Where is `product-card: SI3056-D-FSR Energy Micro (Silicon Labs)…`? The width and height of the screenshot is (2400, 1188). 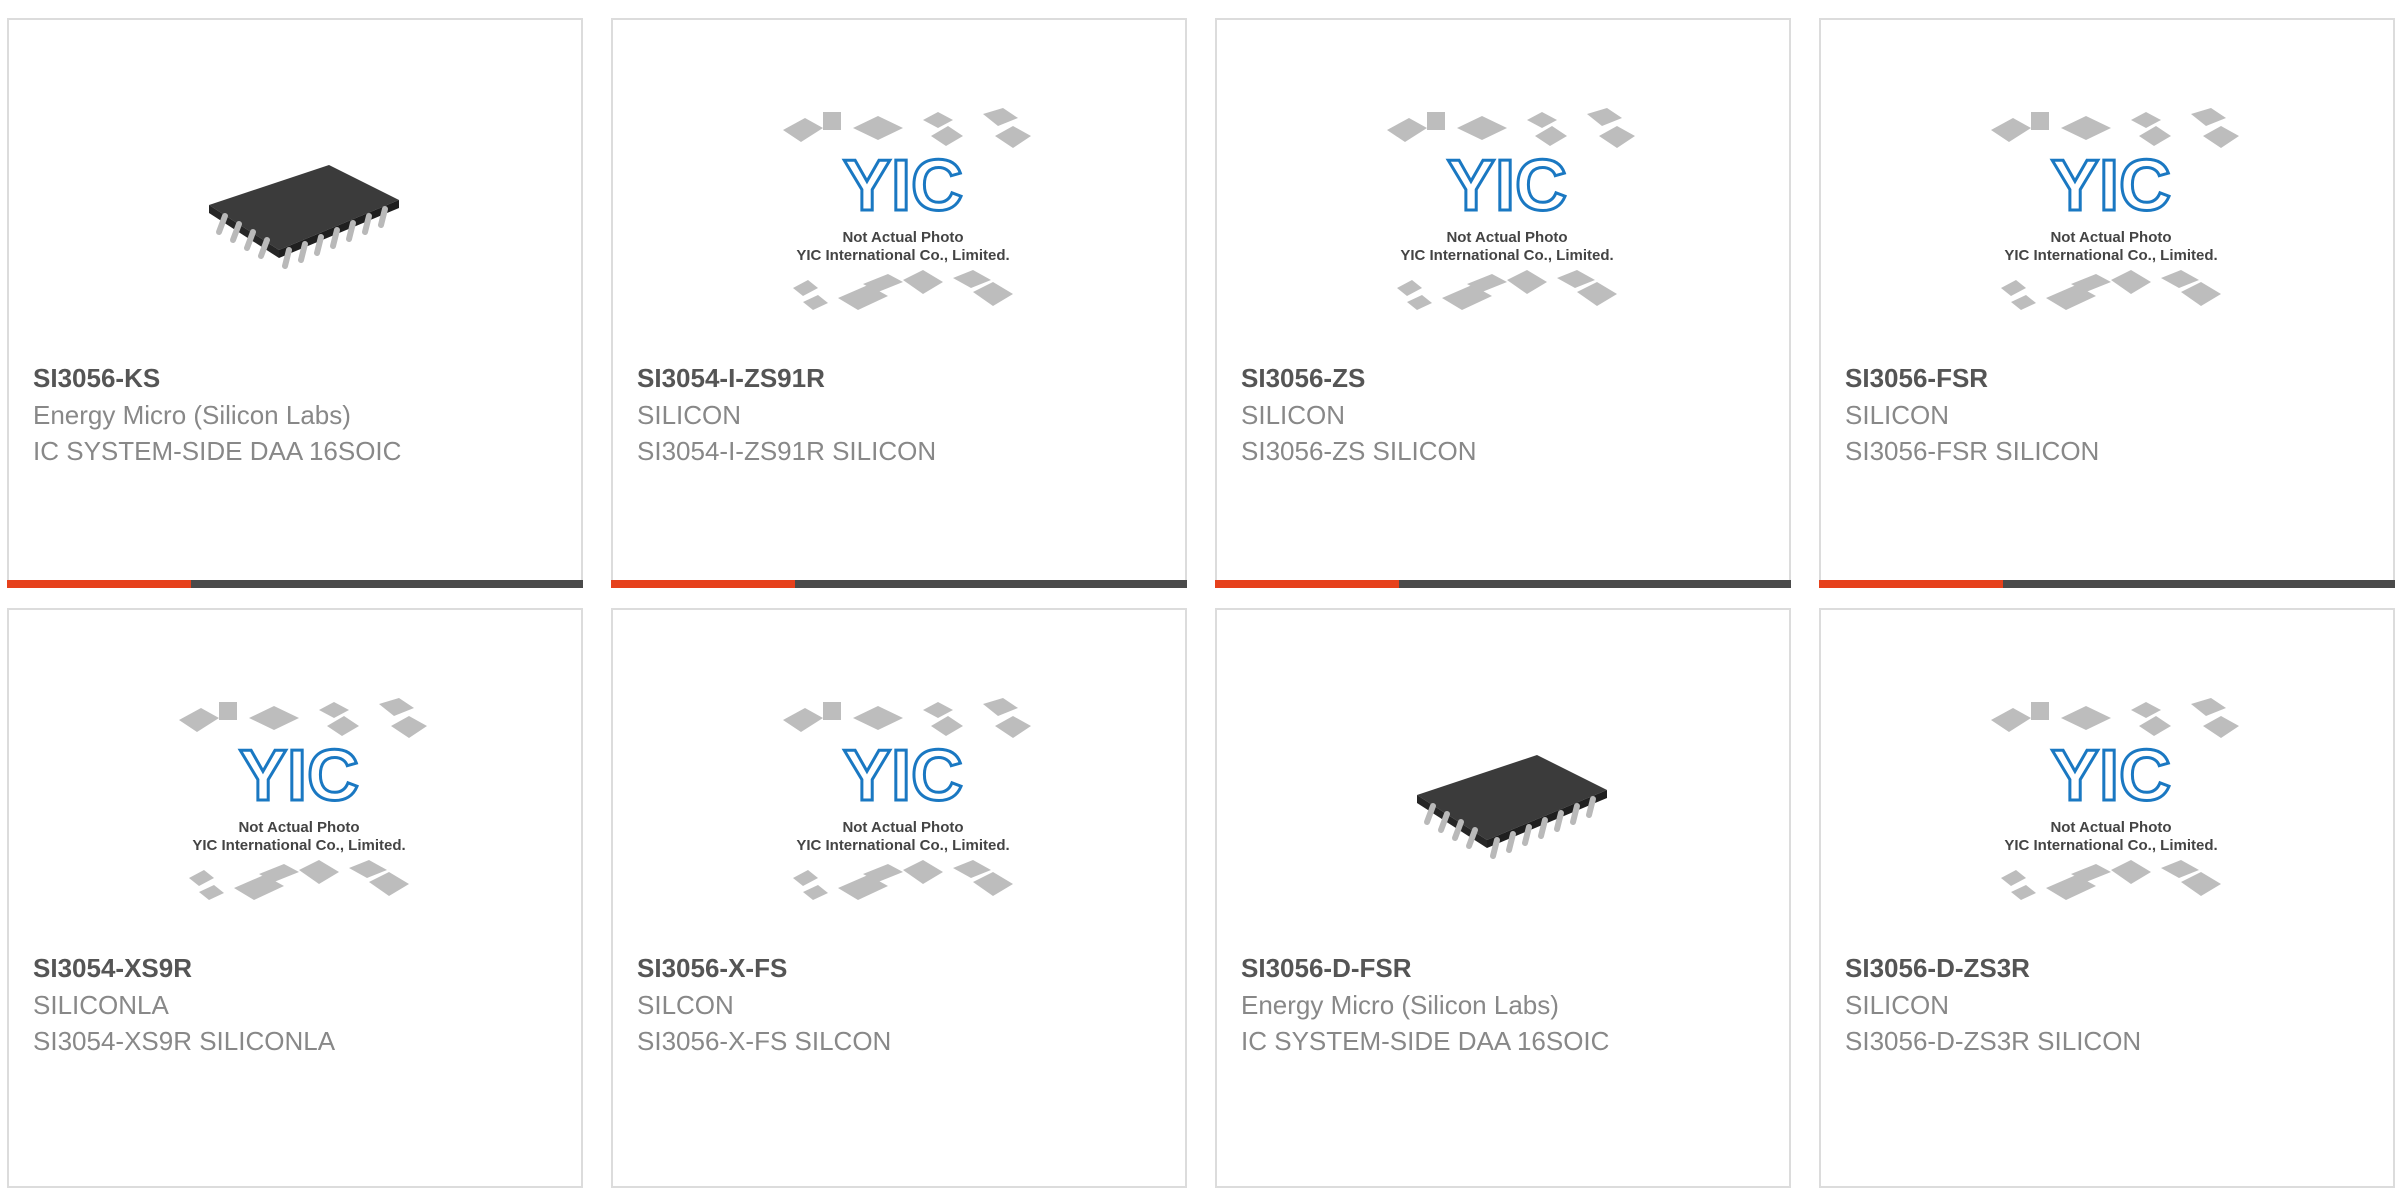 product-card: SI3056-D-FSR Energy Micro (Silicon Labs)… is located at coordinates (1503, 898).